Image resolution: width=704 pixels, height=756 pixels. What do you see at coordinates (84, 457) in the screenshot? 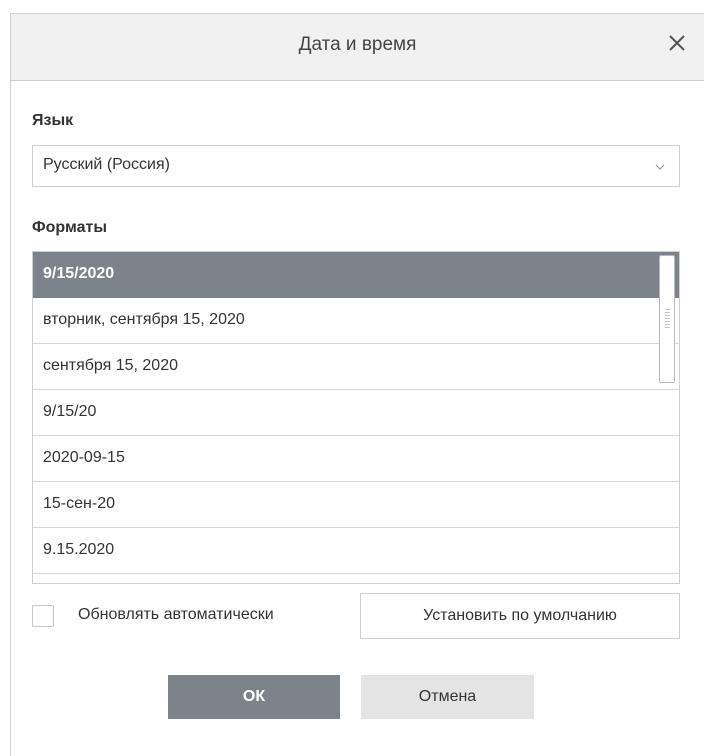
I see `format-list-item-label: 2020-09-15` at bounding box center [84, 457].